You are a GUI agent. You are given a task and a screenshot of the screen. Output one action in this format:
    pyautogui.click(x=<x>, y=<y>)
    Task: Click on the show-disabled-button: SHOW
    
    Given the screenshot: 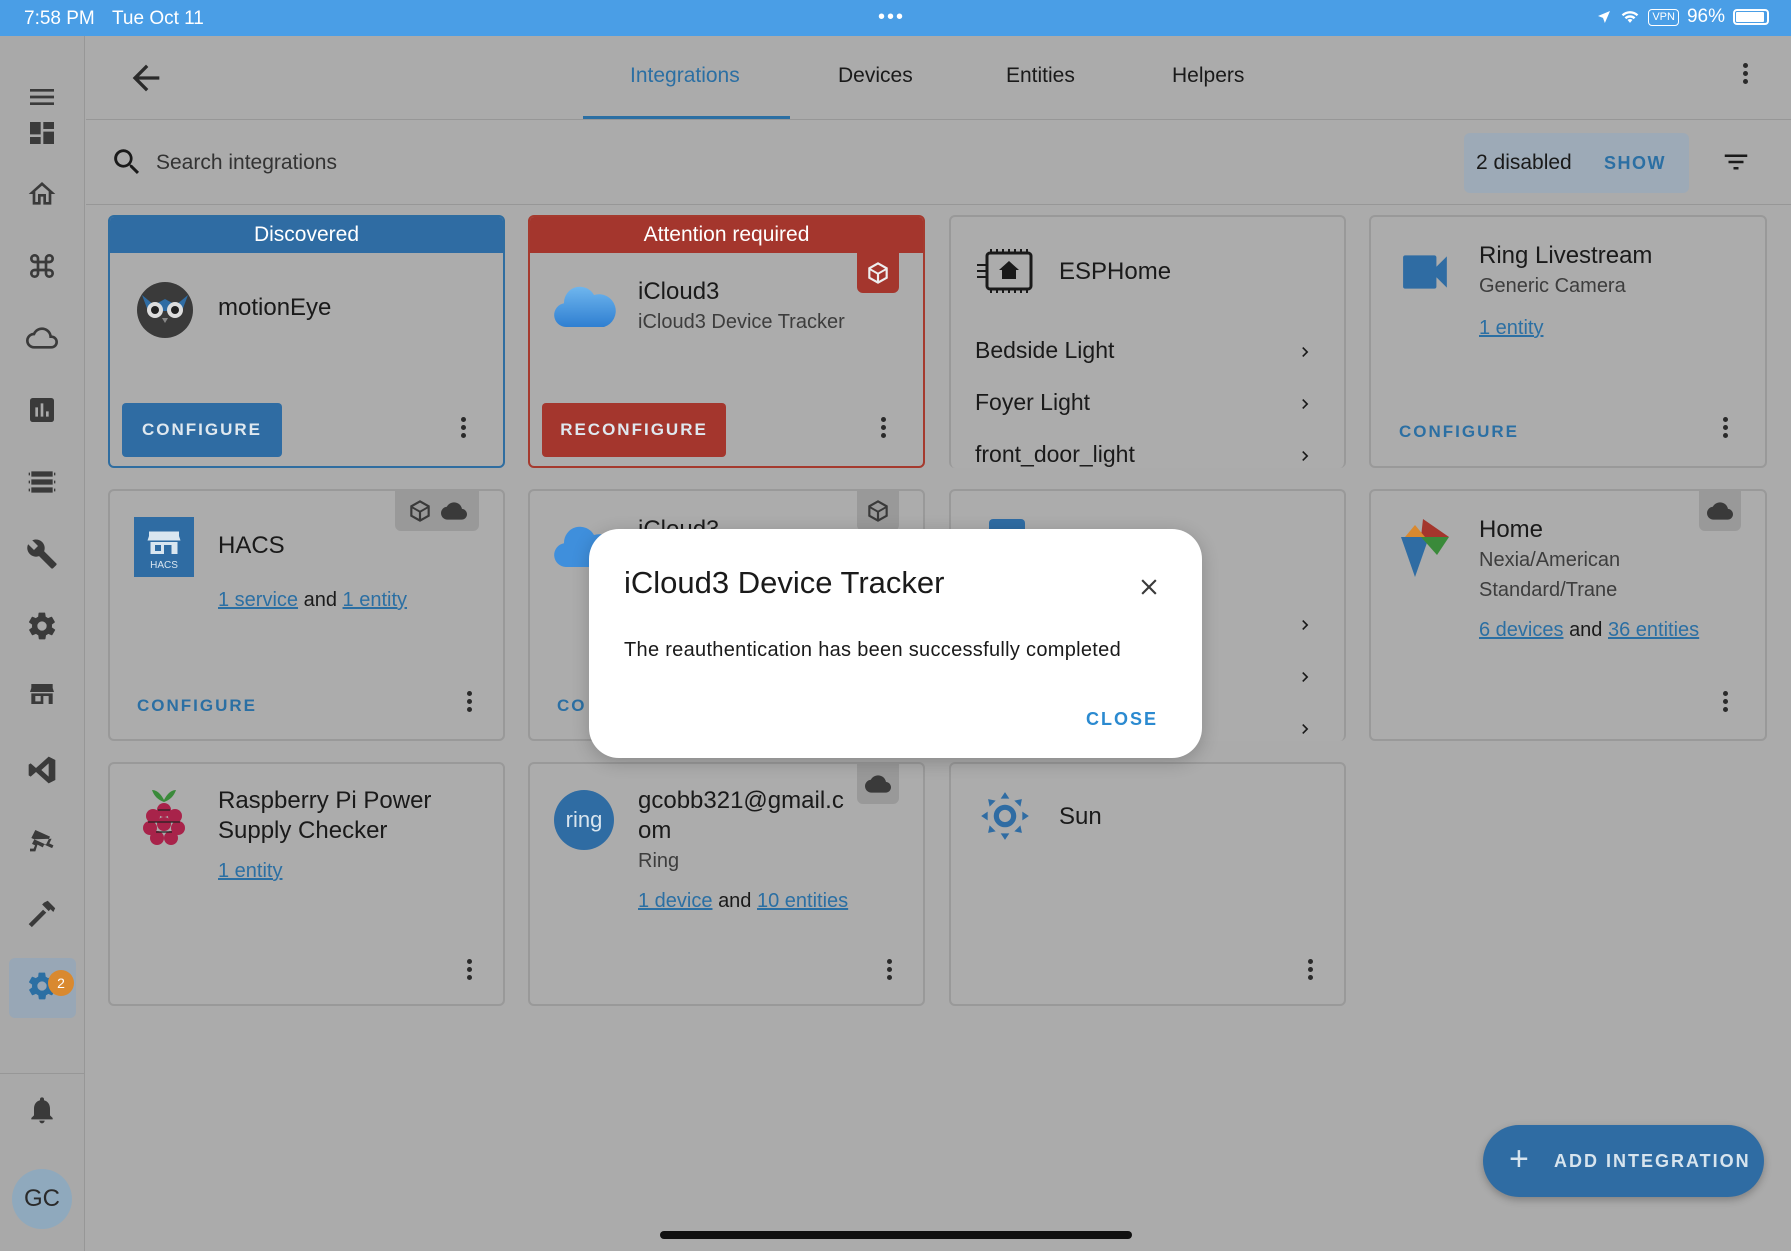 What is the action you would take?
    pyautogui.click(x=1635, y=163)
    